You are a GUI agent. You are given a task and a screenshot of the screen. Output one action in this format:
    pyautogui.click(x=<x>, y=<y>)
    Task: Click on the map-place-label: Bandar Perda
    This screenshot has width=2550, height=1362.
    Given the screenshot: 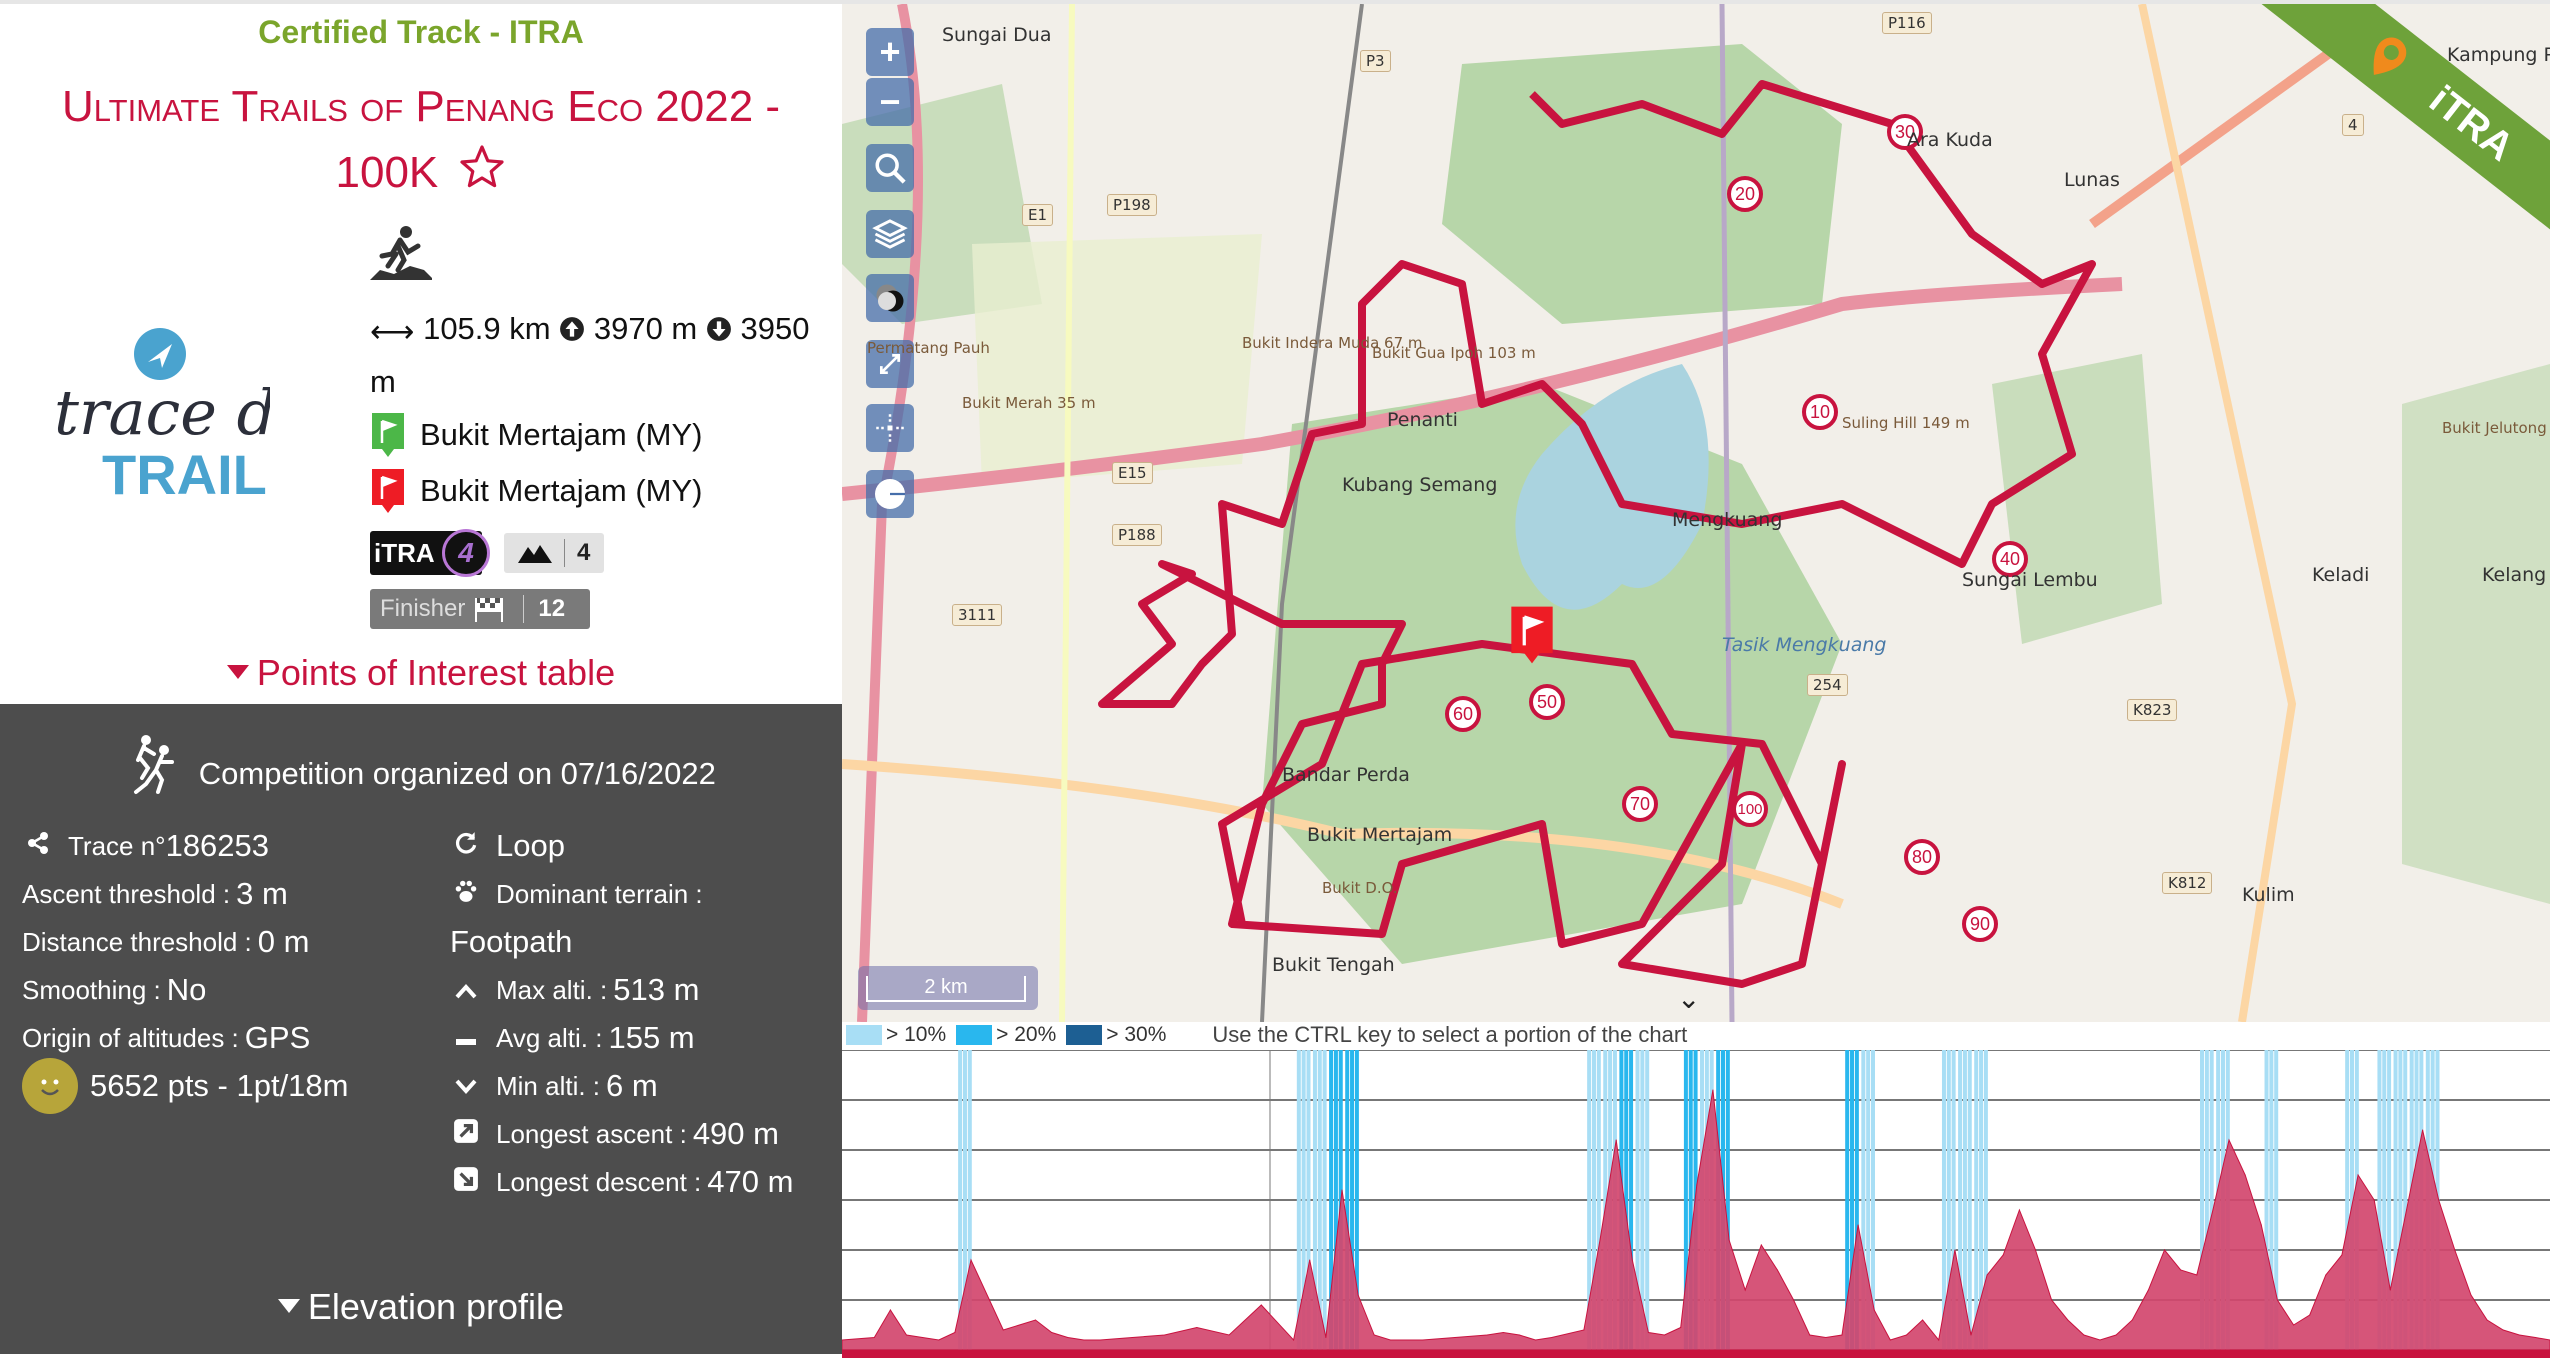 What is the action you would take?
    pyautogui.click(x=1346, y=775)
    